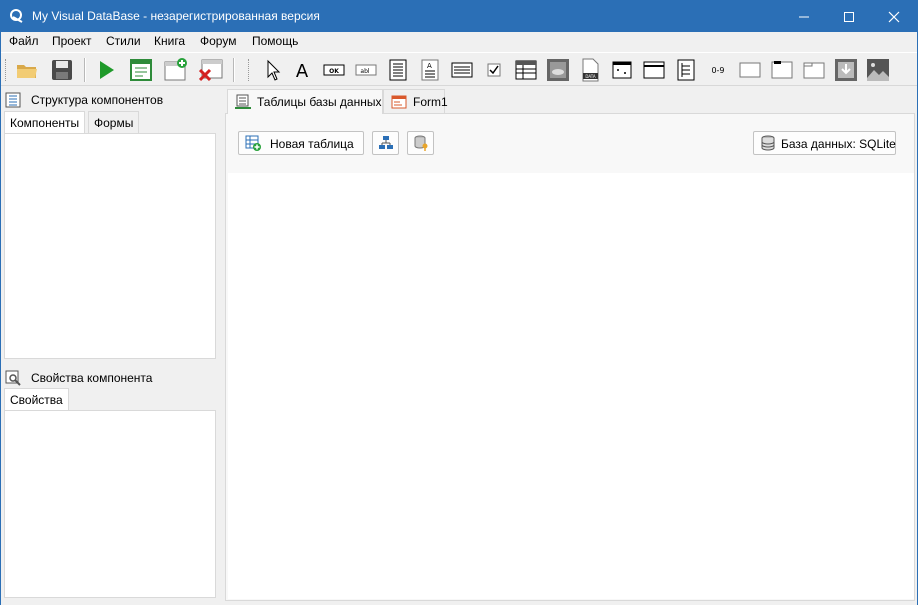  I want to click on open-folder-icon, so click(27, 70).